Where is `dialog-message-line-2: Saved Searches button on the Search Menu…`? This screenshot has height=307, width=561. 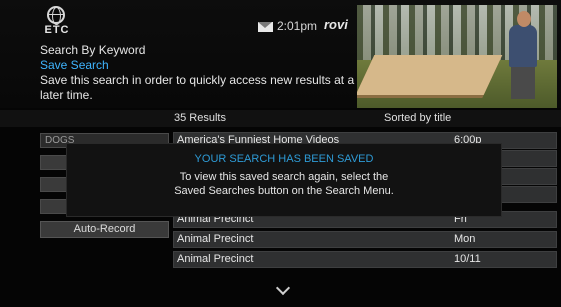 dialog-message-line-2: Saved Searches button on the Search Menu… is located at coordinates (284, 191).